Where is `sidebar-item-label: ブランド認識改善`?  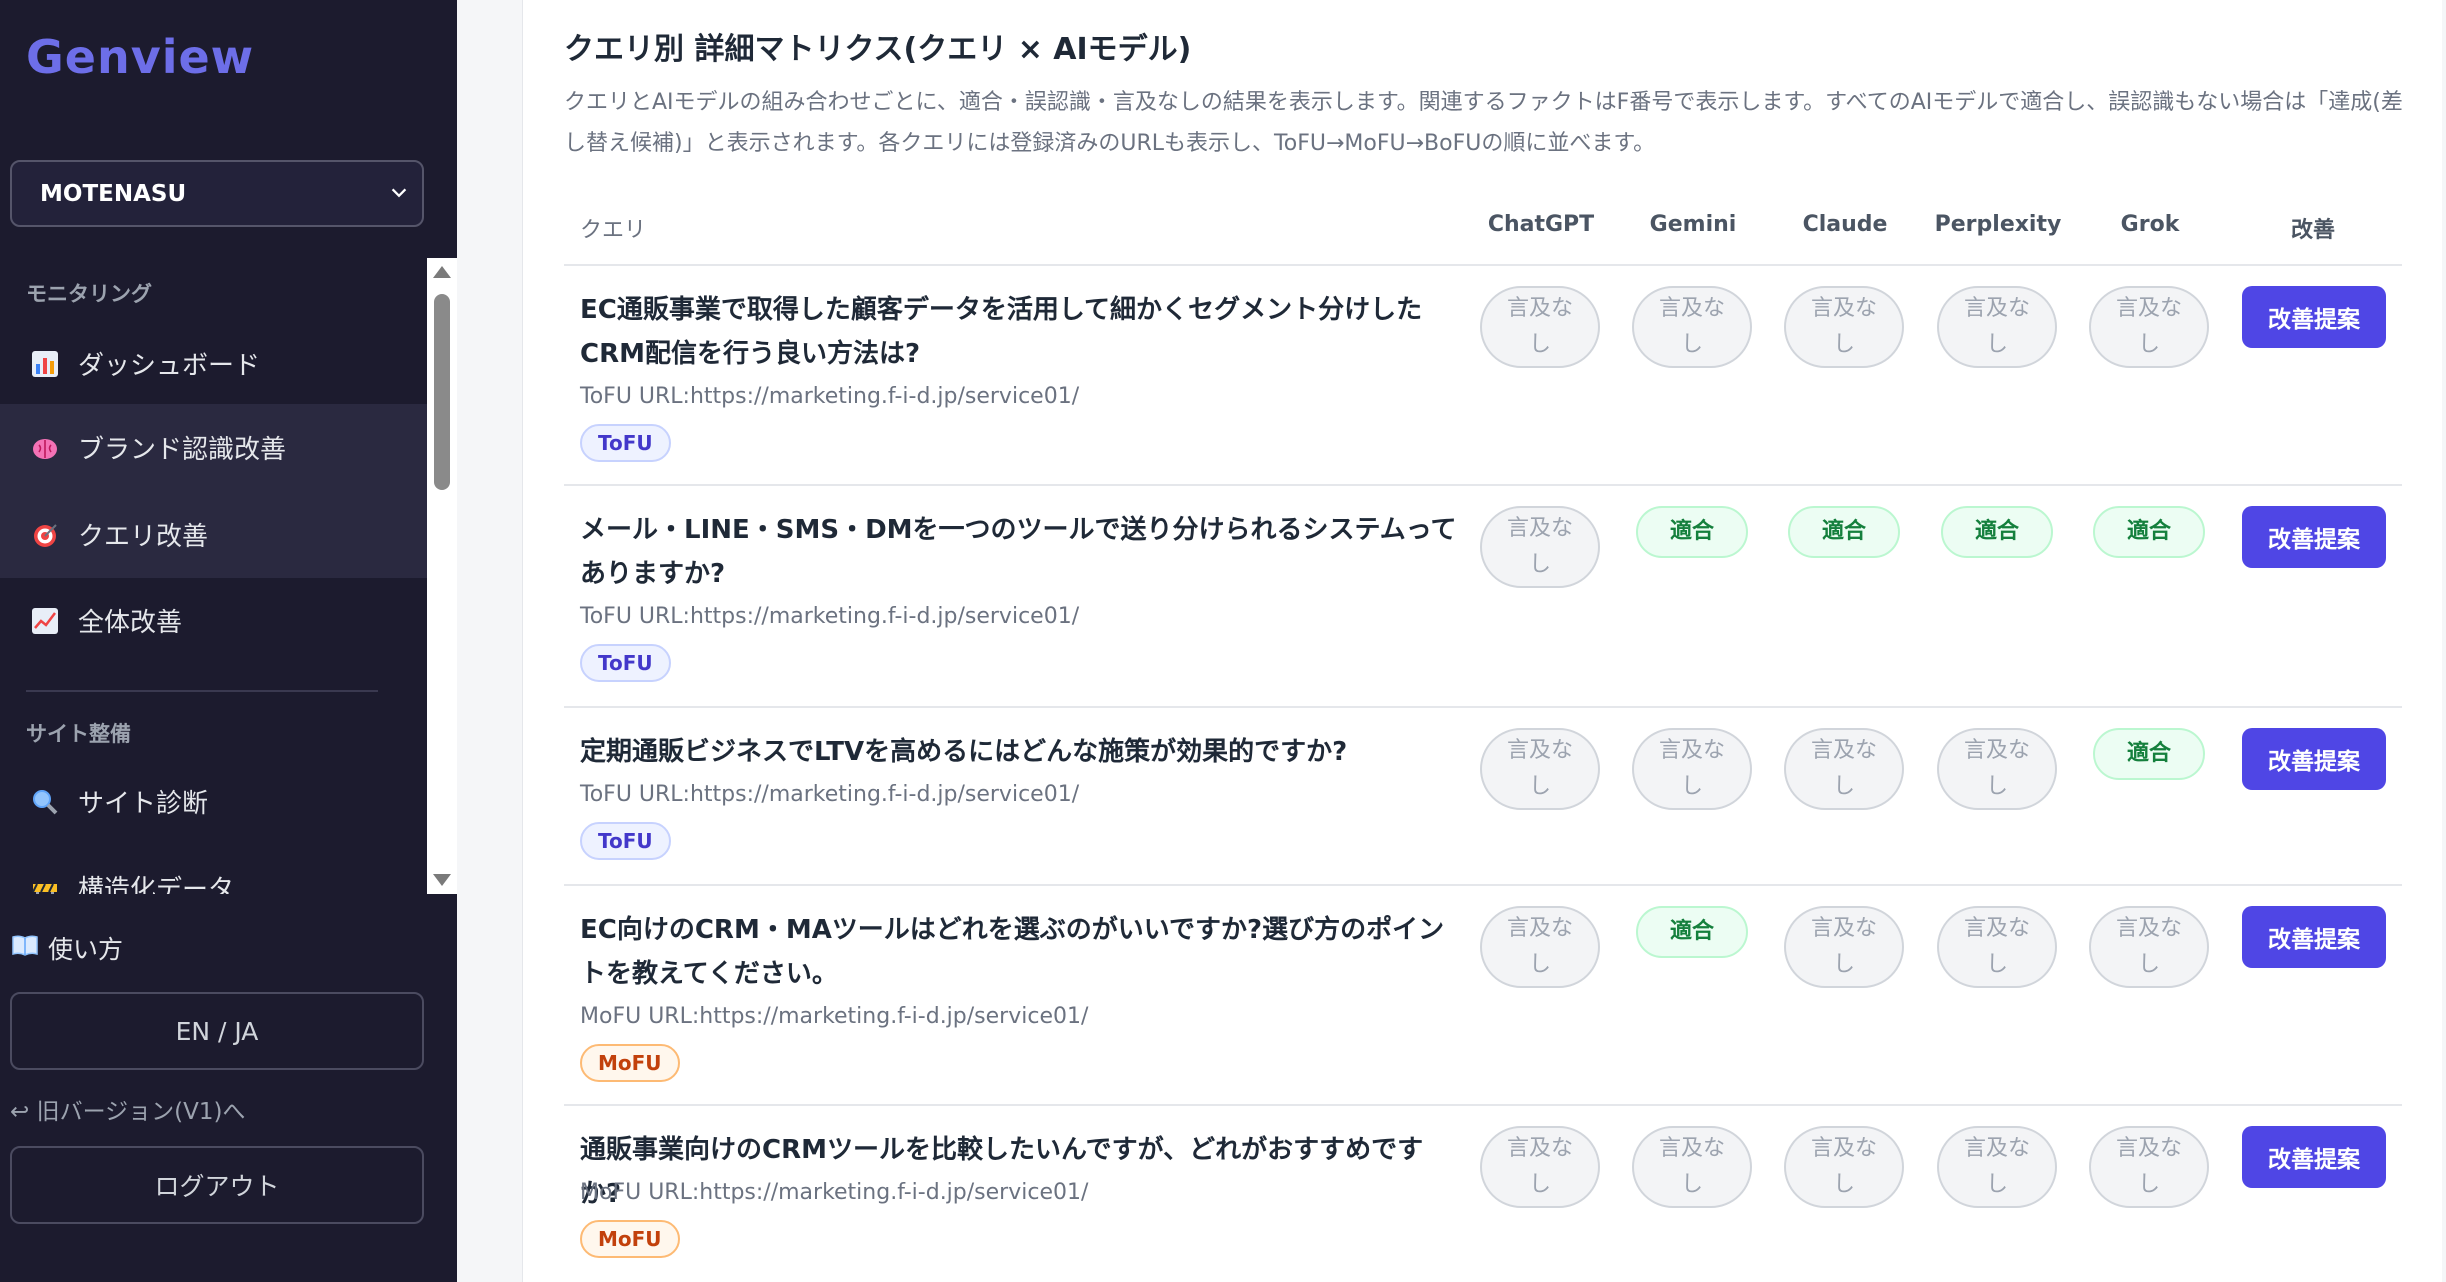 sidebar-item-label: ブランド認識改善 is located at coordinates (182, 450).